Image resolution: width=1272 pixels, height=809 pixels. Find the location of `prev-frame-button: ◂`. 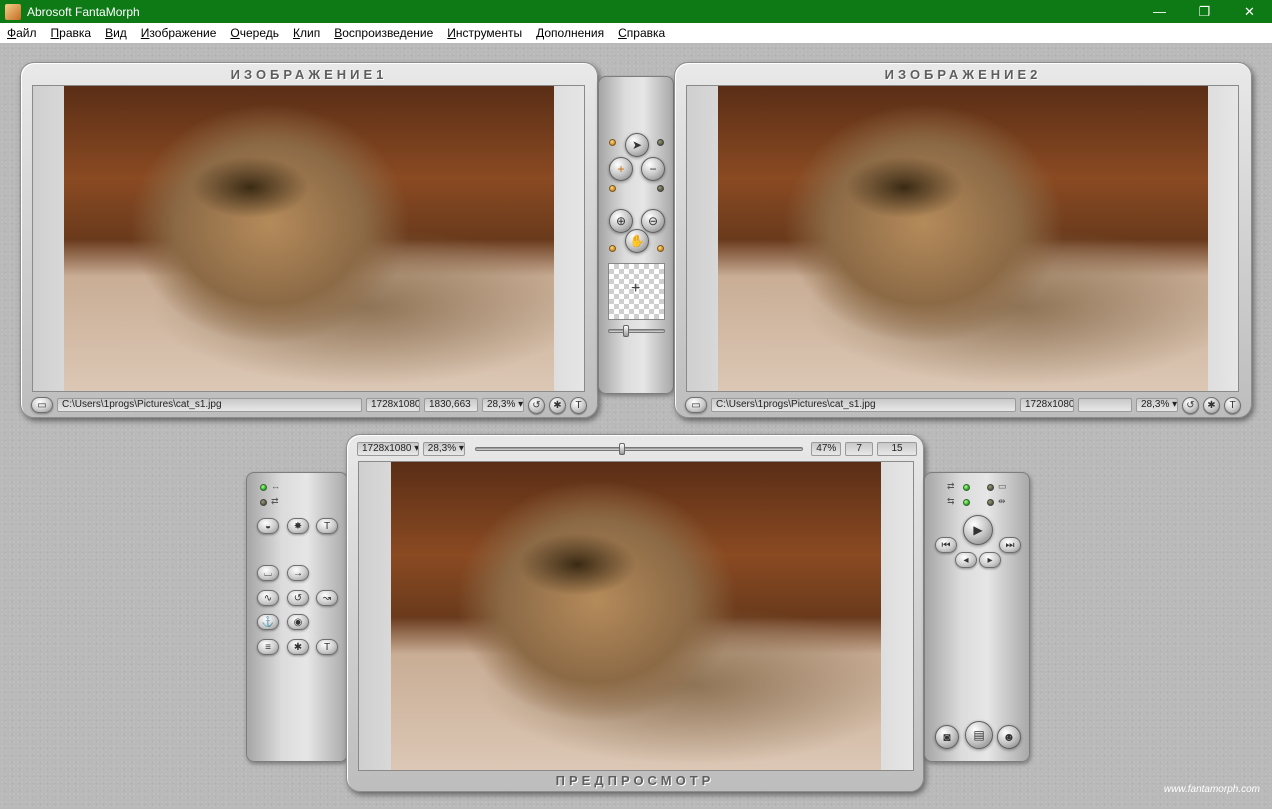

prev-frame-button: ◂ is located at coordinates (966, 560).